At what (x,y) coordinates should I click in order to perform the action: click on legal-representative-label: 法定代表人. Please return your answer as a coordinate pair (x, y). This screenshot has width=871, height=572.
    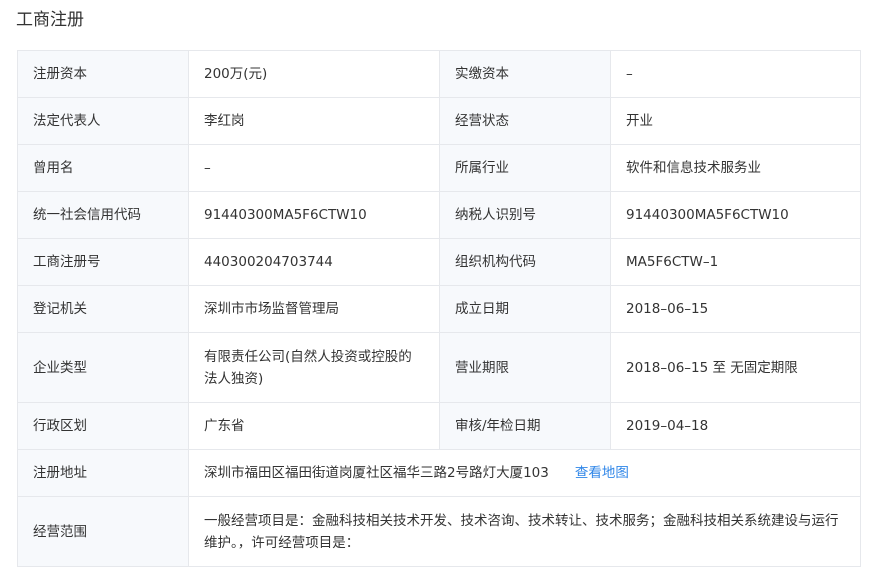
    Looking at the image, I should click on (103, 121).